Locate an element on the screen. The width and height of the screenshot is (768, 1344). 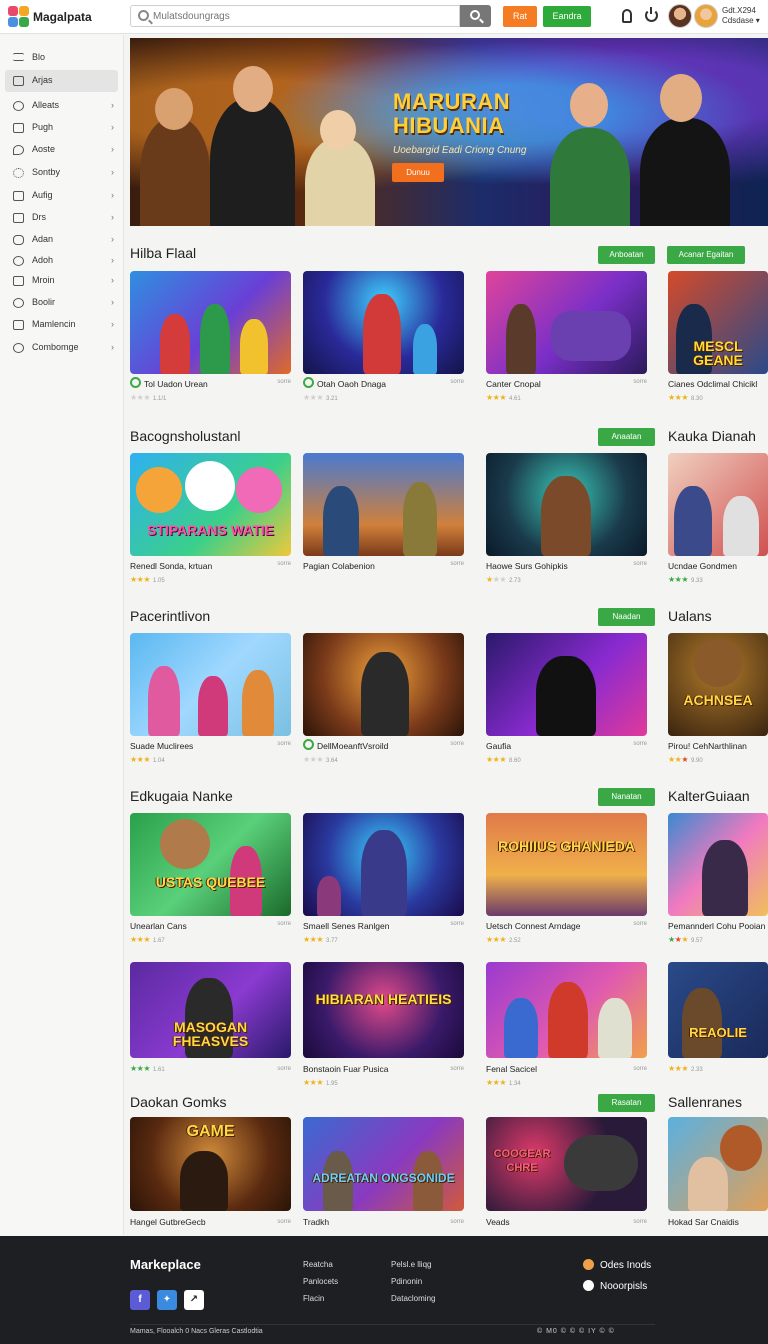
hero-cta-button: Dunuu is located at coordinates (418, 172).